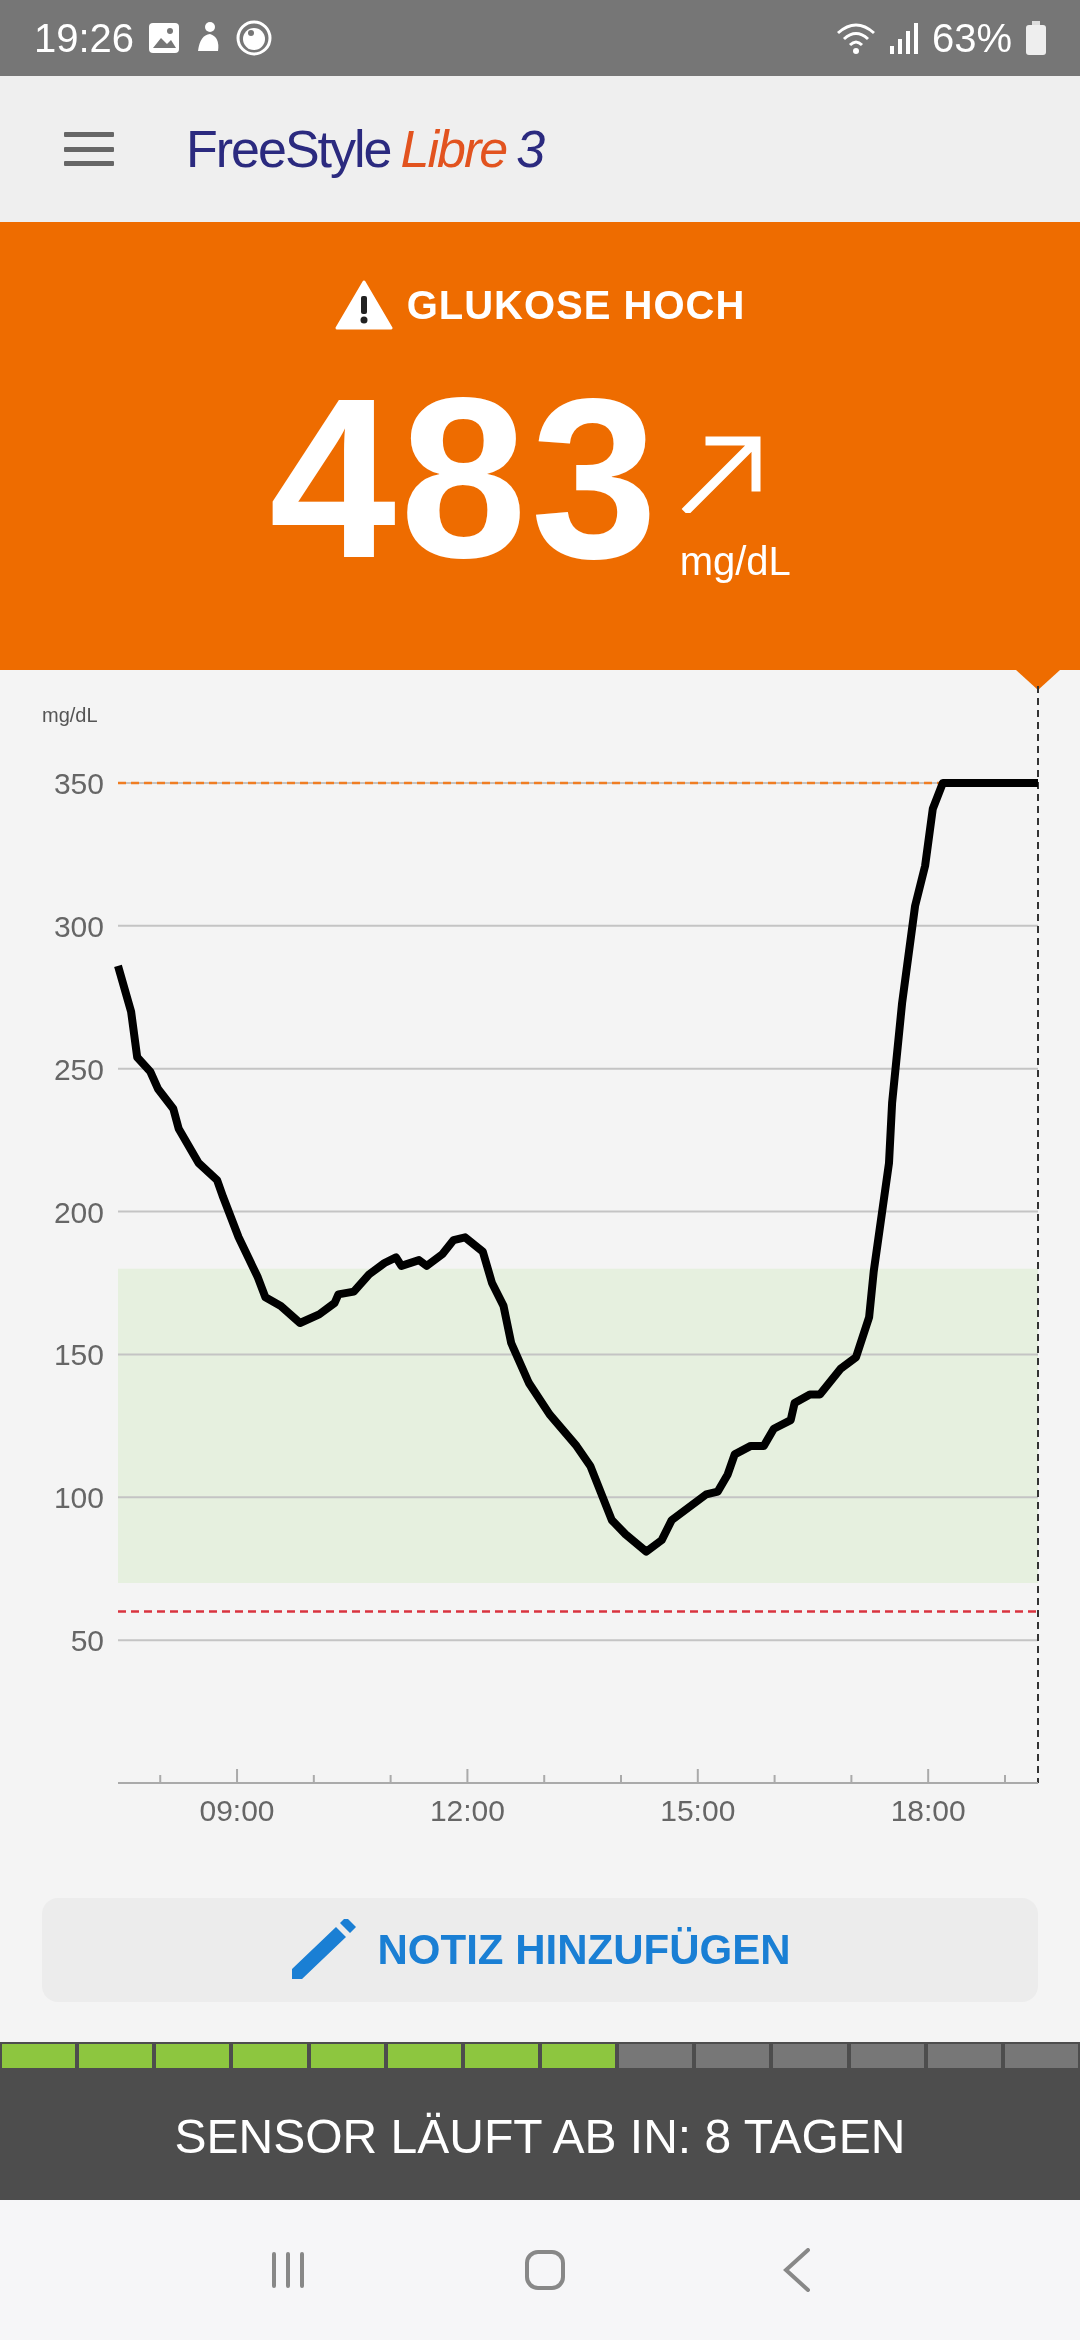 This screenshot has width=1080, height=2340. I want to click on axis-label: 15:00, so click(698, 1810).